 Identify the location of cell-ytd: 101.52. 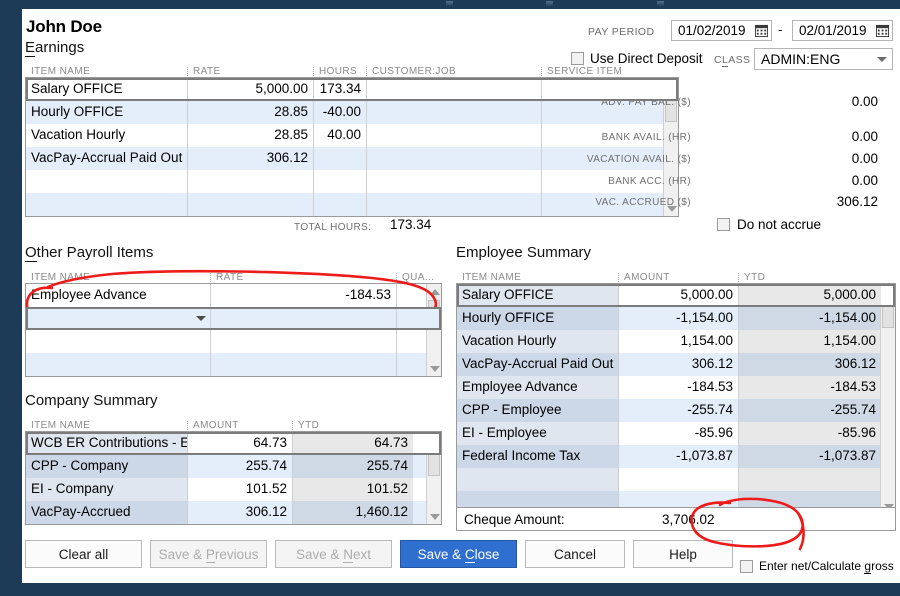
(353, 489).